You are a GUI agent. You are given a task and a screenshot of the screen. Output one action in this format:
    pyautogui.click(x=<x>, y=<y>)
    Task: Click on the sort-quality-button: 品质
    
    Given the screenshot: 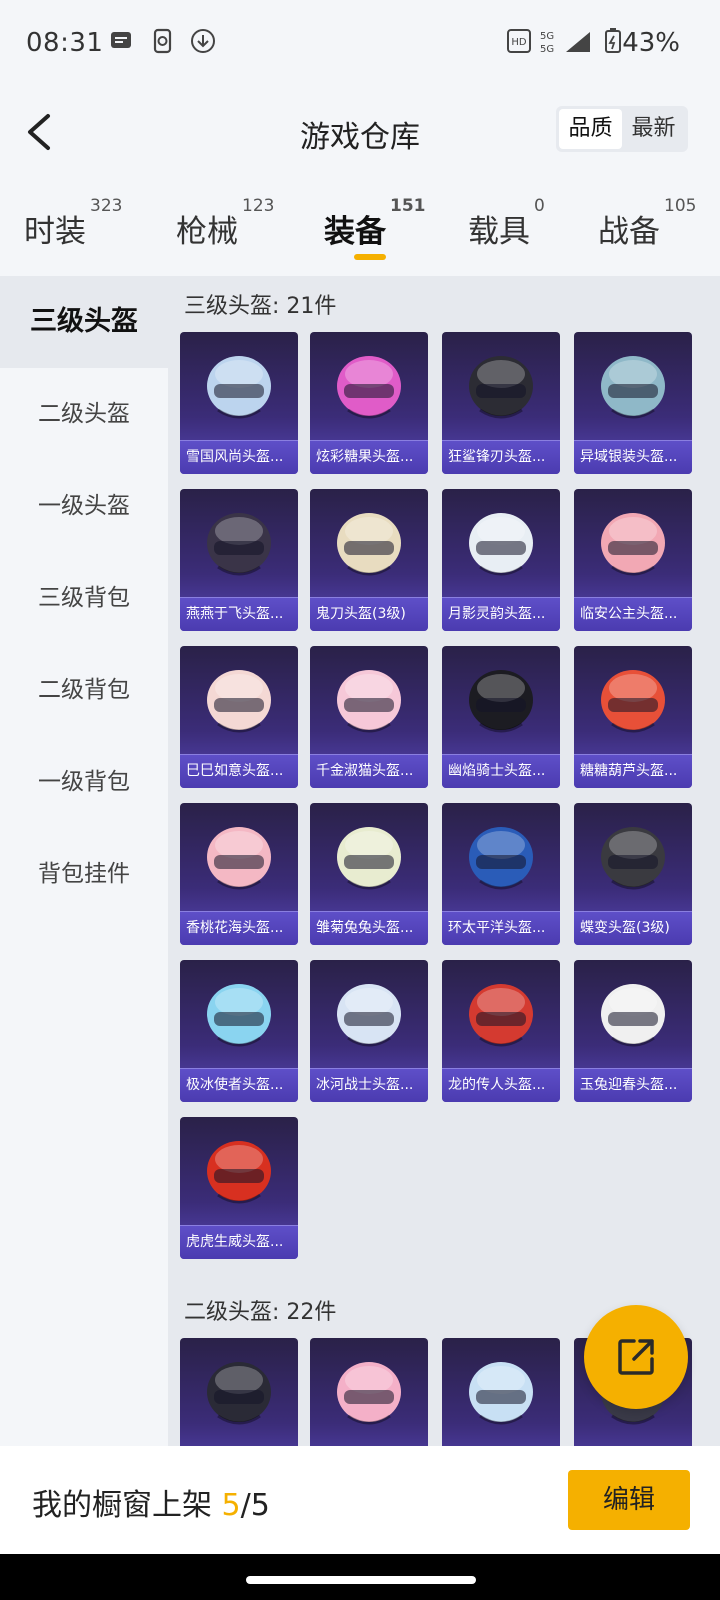 What is the action you would take?
    pyautogui.click(x=590, y=129)
    